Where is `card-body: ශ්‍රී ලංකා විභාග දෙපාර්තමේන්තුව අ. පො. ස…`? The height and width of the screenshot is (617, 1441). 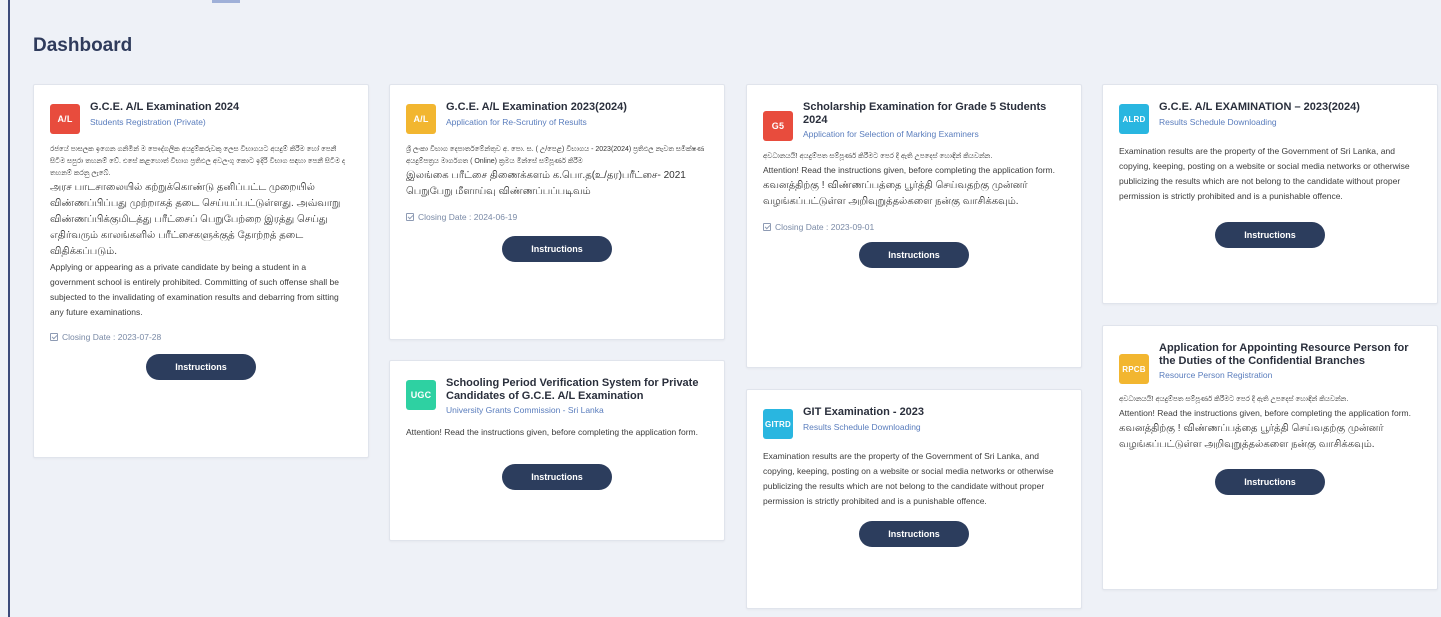
card-body: ශ්‍රී ලංකා විභාග දෙපාර්තමේන්තුව අ. පො. ස… is located at coordinates (557, 172).